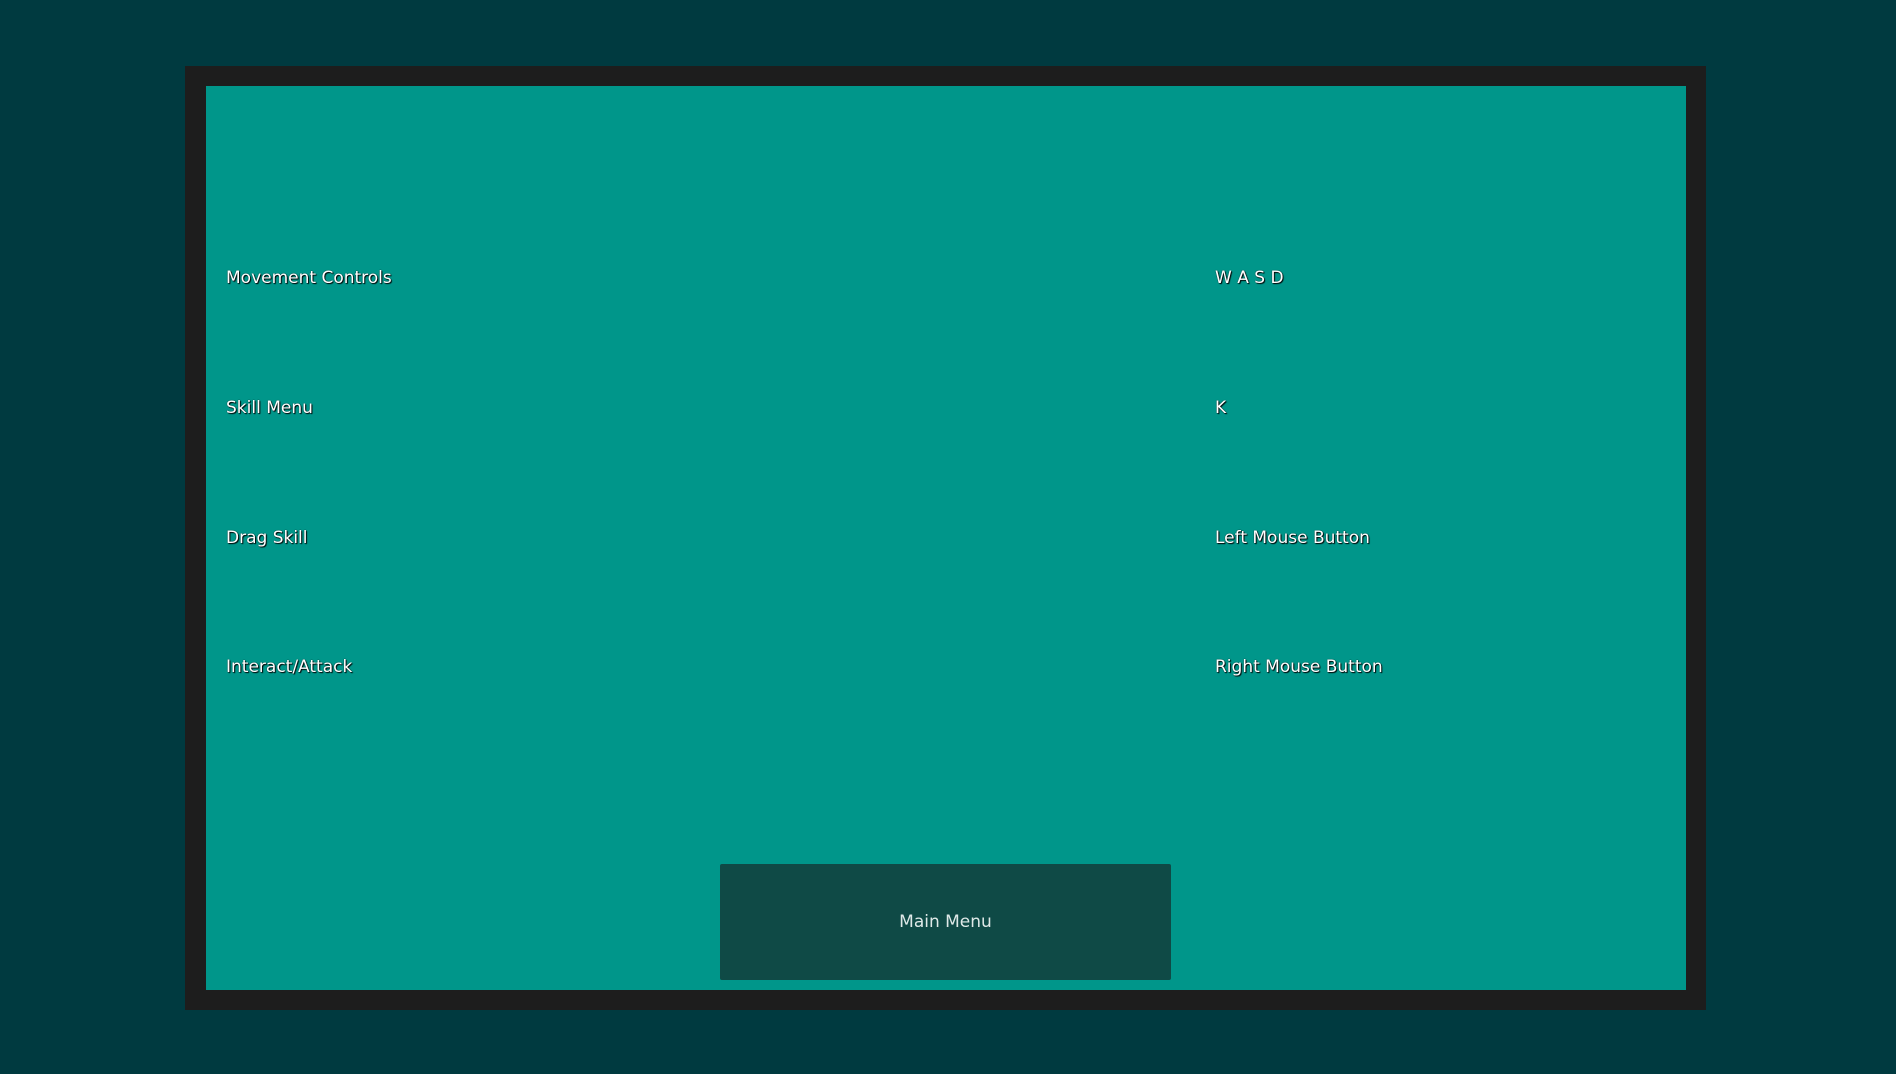 Image resolution: width=1896 pixels, height=1074 pixels. I want to click on control-binding-skill-menu: K, so click(1221, 408).